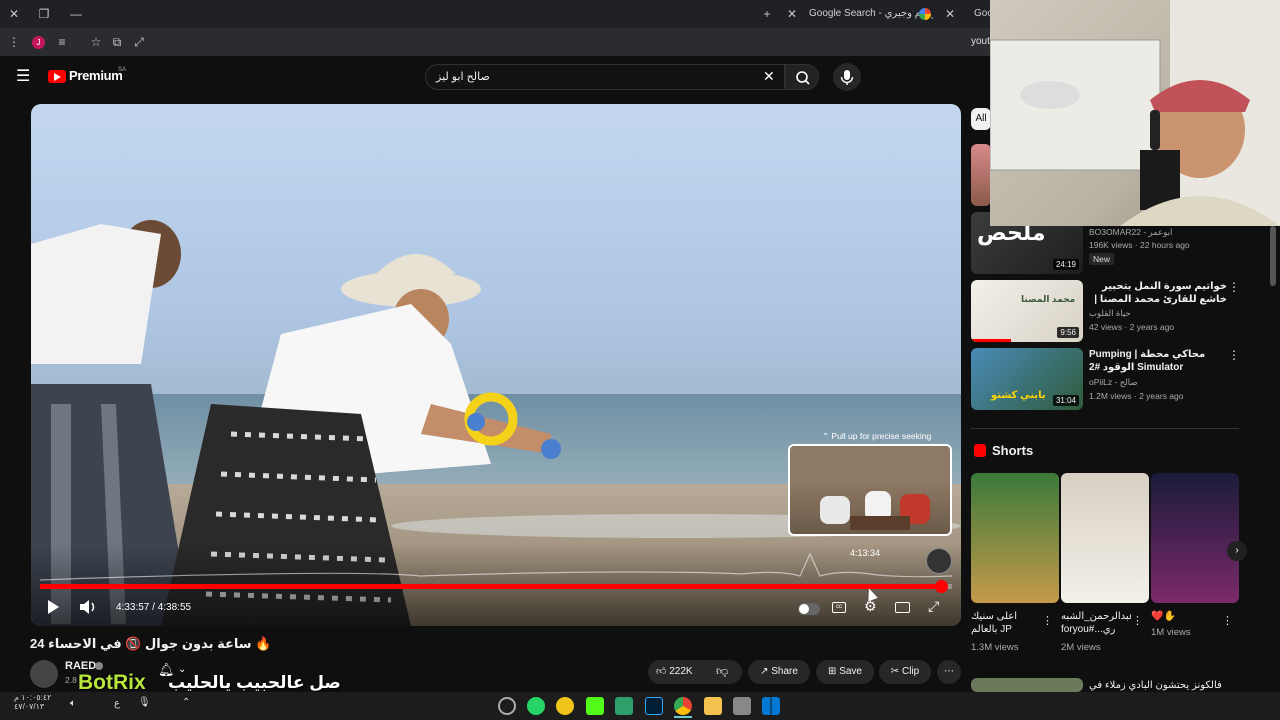 Image resolution: width=1280 pixels, height=720 pixels. I want to click on channel-watermark, so click(939, 561).